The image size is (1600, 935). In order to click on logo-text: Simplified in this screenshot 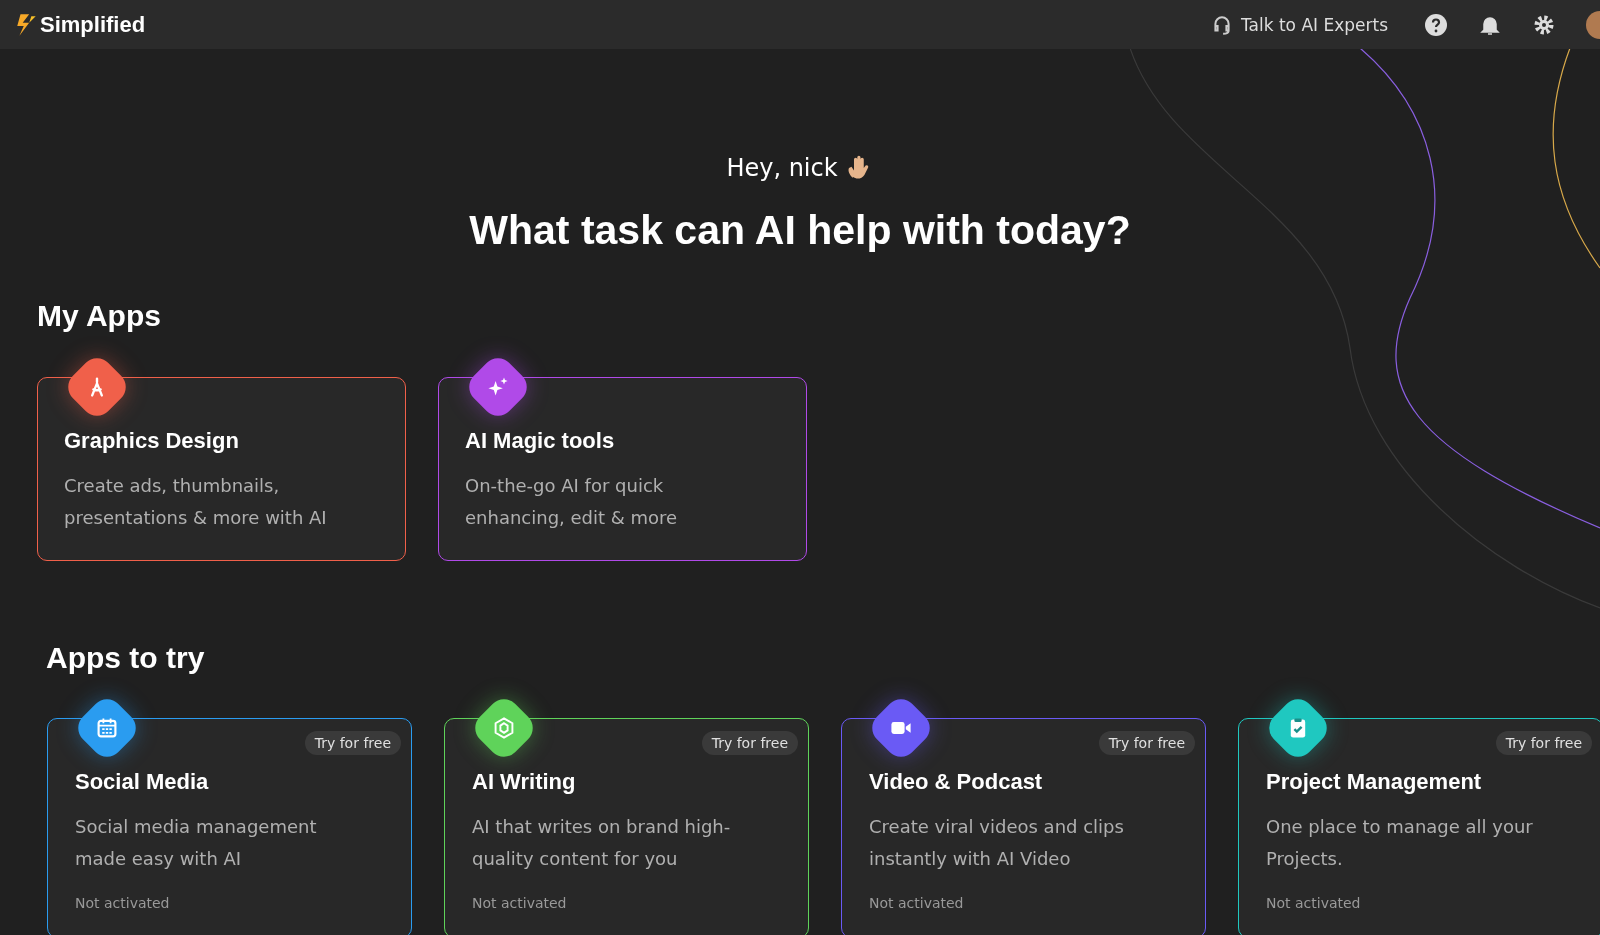, I will do `click(93, 24)`.